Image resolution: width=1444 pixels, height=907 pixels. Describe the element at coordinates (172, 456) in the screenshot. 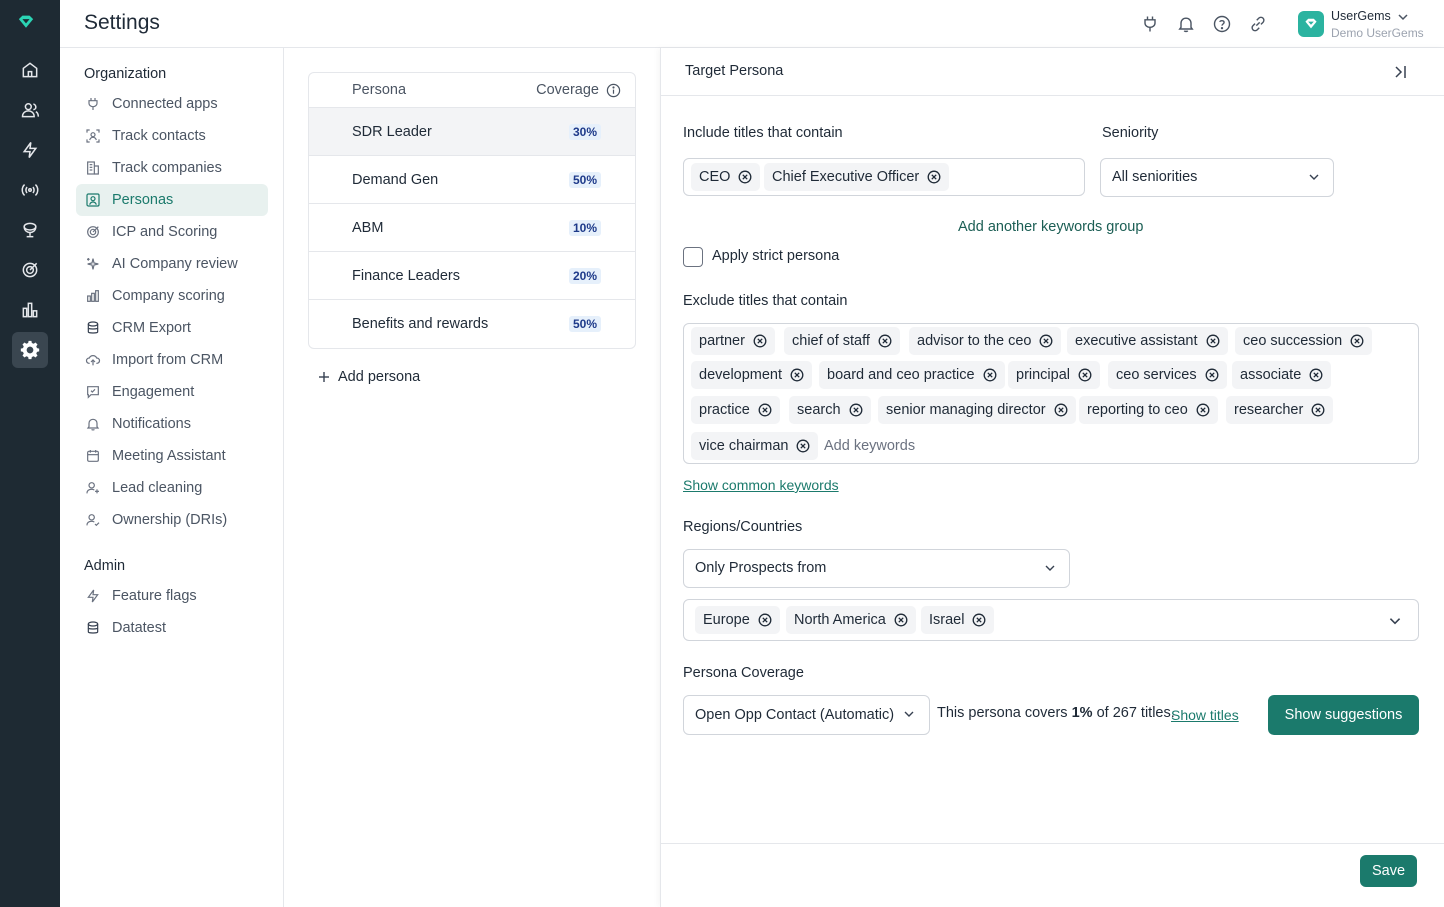

I see `nav-item-meeting-assistant: Meeting Assistant` at that location.